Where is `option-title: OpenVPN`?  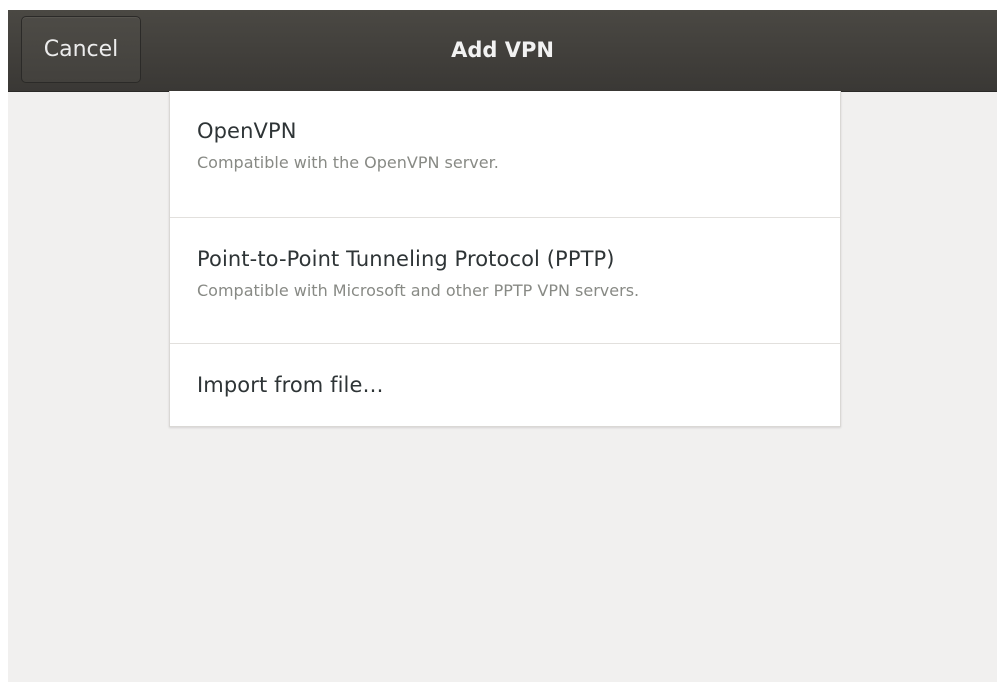
option-title: OpenVPN is located at coordinates (247, 131).